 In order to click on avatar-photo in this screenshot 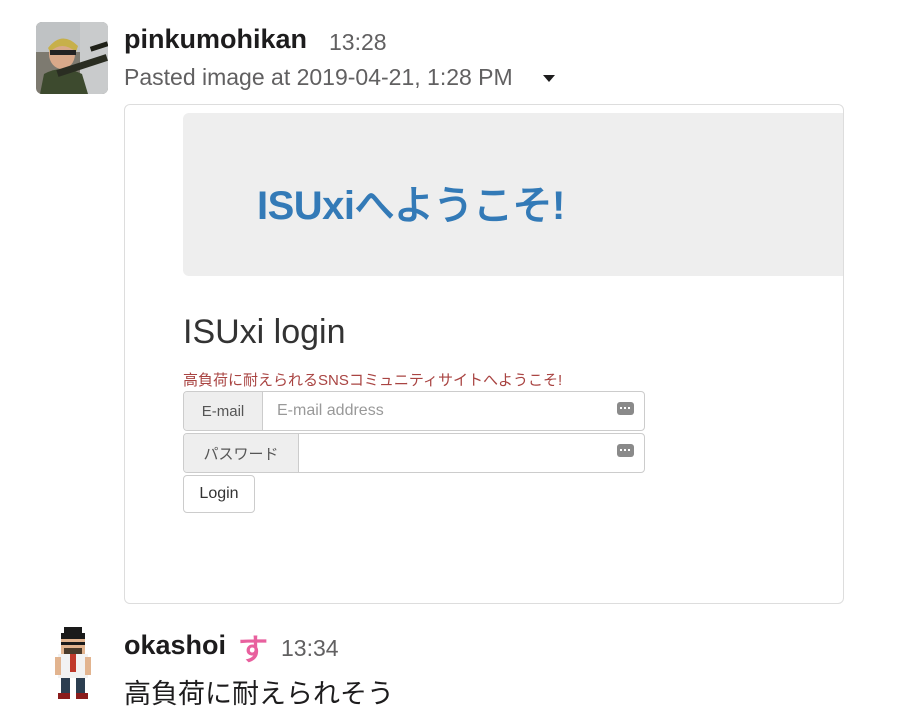, I will do `click(72, 58)`.